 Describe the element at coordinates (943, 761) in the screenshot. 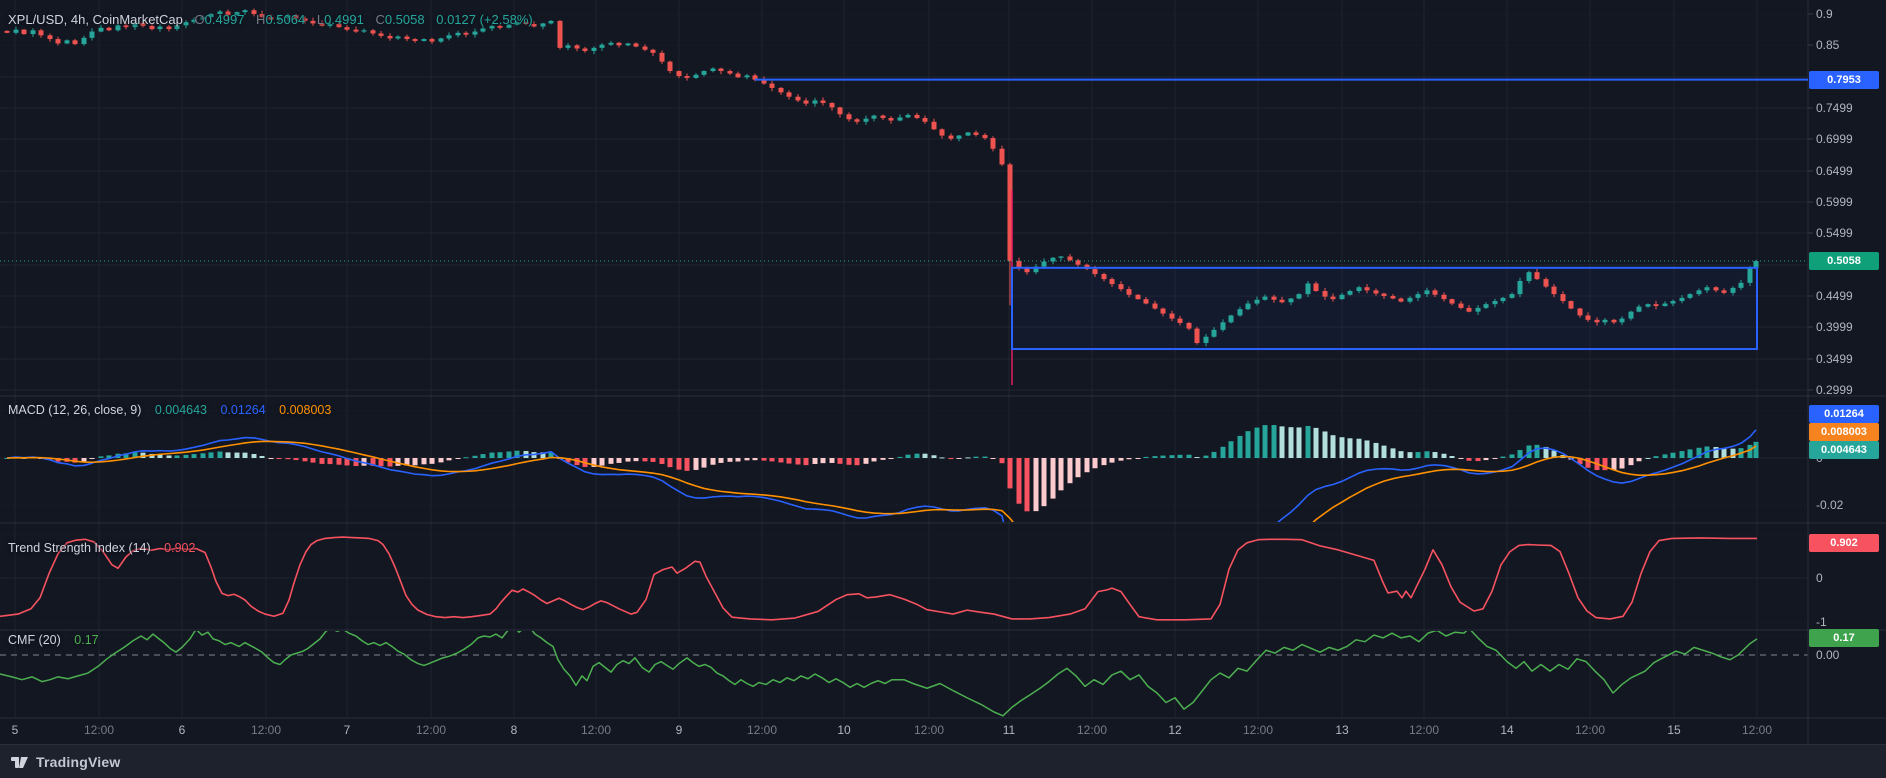

I see `footer-bar: TradingView` at that location.